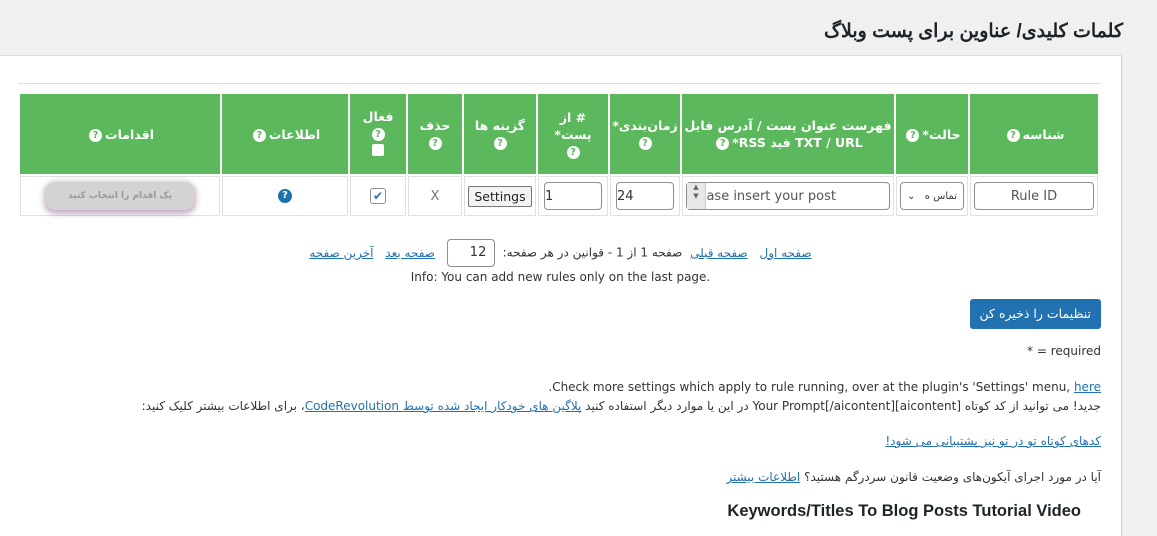  What do you see at coordinates (1064, 351) in the screenshot?
I see `required-note: * = required` at bounding box center [1064, 351].